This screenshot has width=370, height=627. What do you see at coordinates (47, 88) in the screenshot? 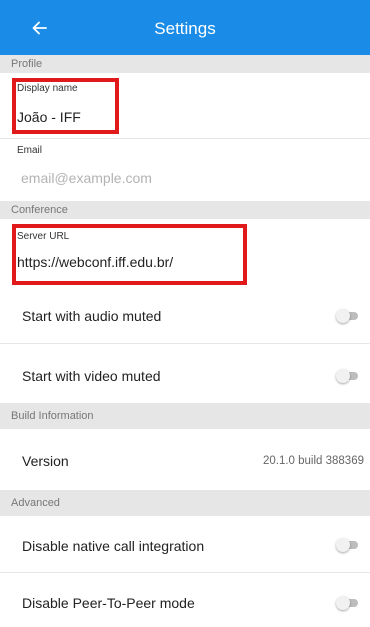
I see `display-name-label: Display name` at bounding box center [47, 88].